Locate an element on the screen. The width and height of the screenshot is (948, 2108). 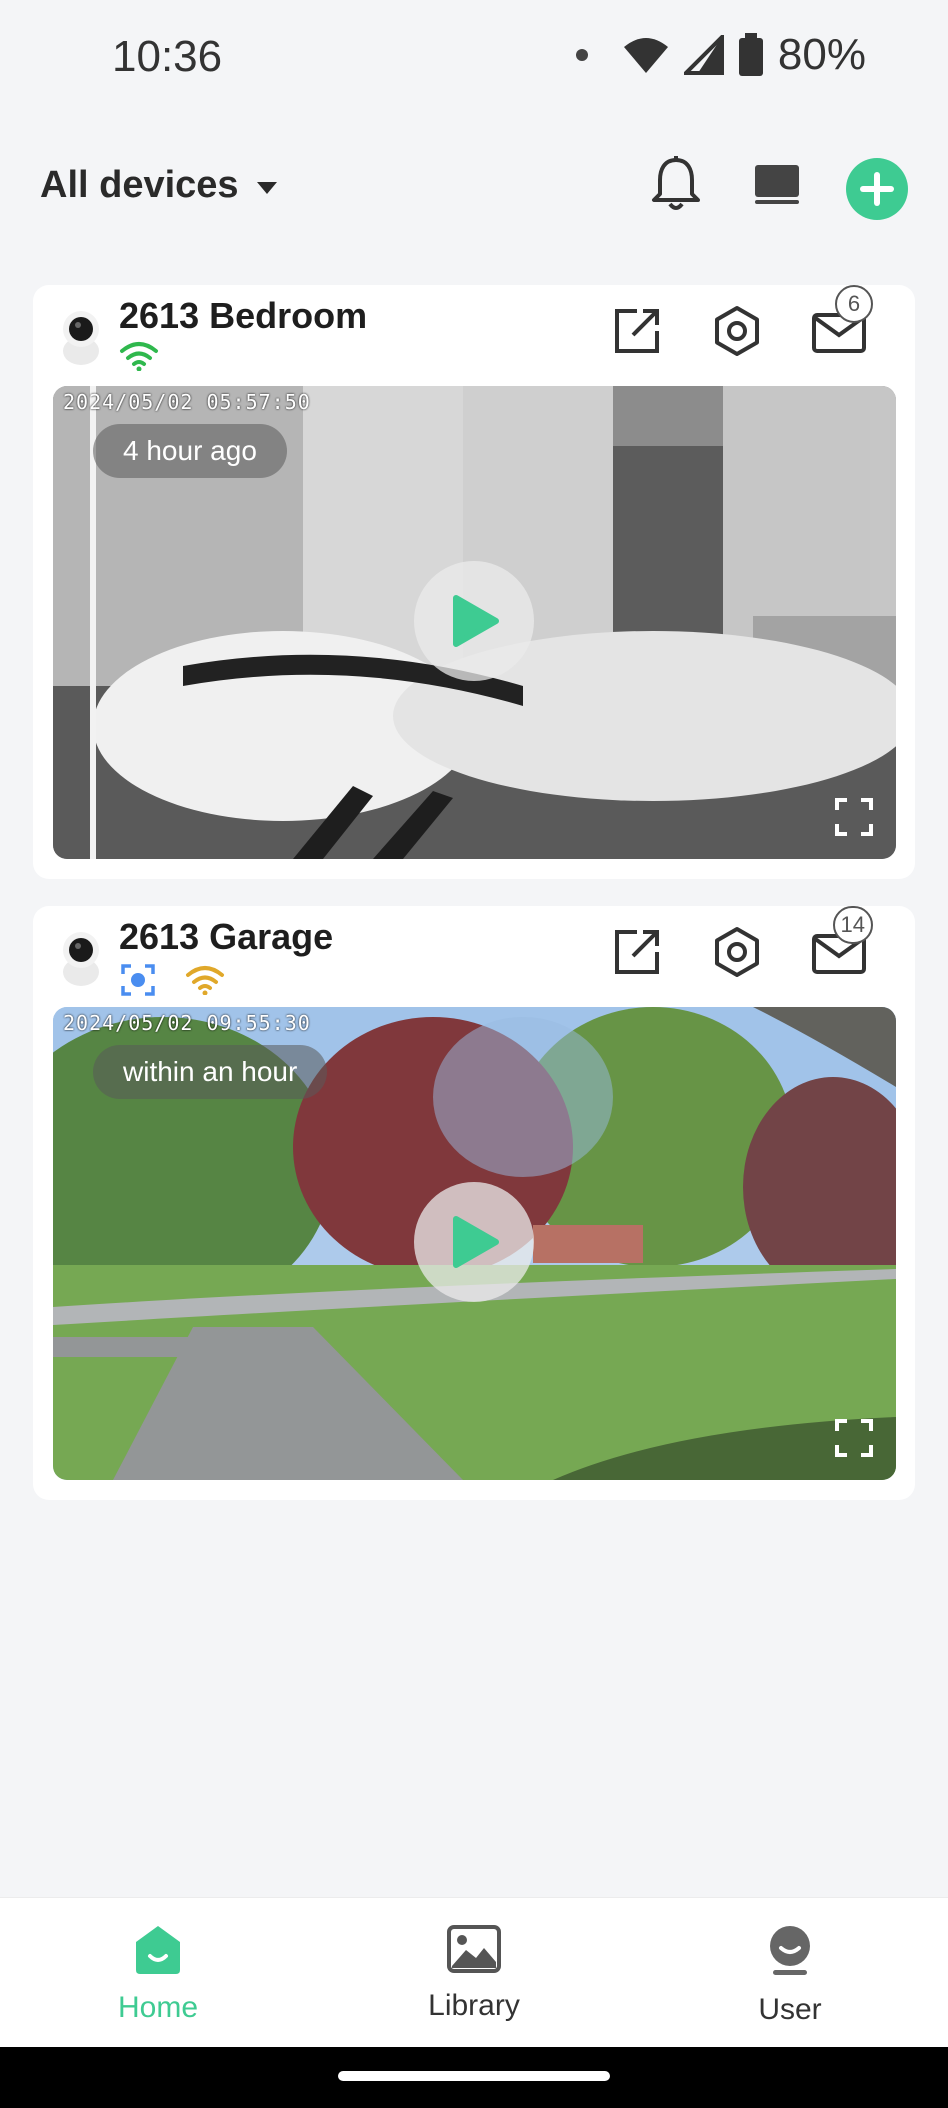
system-gesture-bar is located at coordinates (474, 2077).